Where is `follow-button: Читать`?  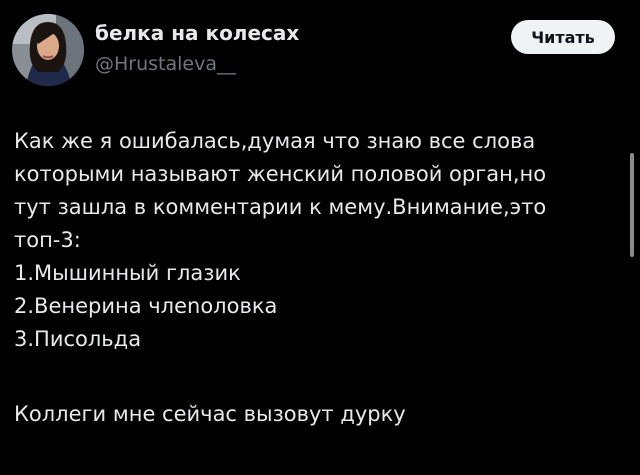
follow-button: Читать is located at coordinates (563, 37).